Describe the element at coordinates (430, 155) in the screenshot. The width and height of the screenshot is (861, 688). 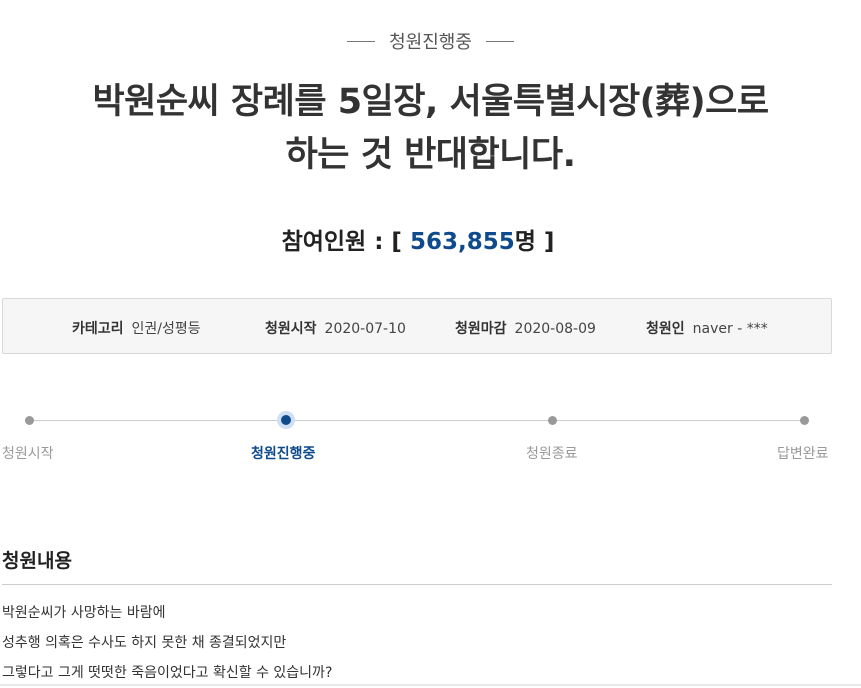
I see `title-line-2: 하는 것 반대합니다.` at that location.